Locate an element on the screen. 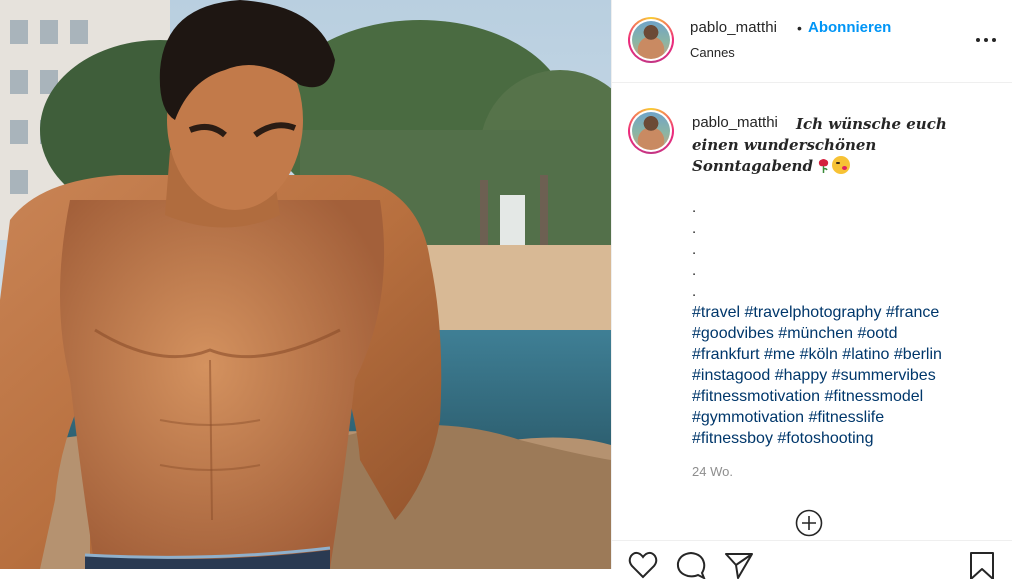 The width and height of the screenshot is (1012, 579). hashtag-line: #frankfurt #me #köln #latino #berlin is located at coordinates (842, 354).